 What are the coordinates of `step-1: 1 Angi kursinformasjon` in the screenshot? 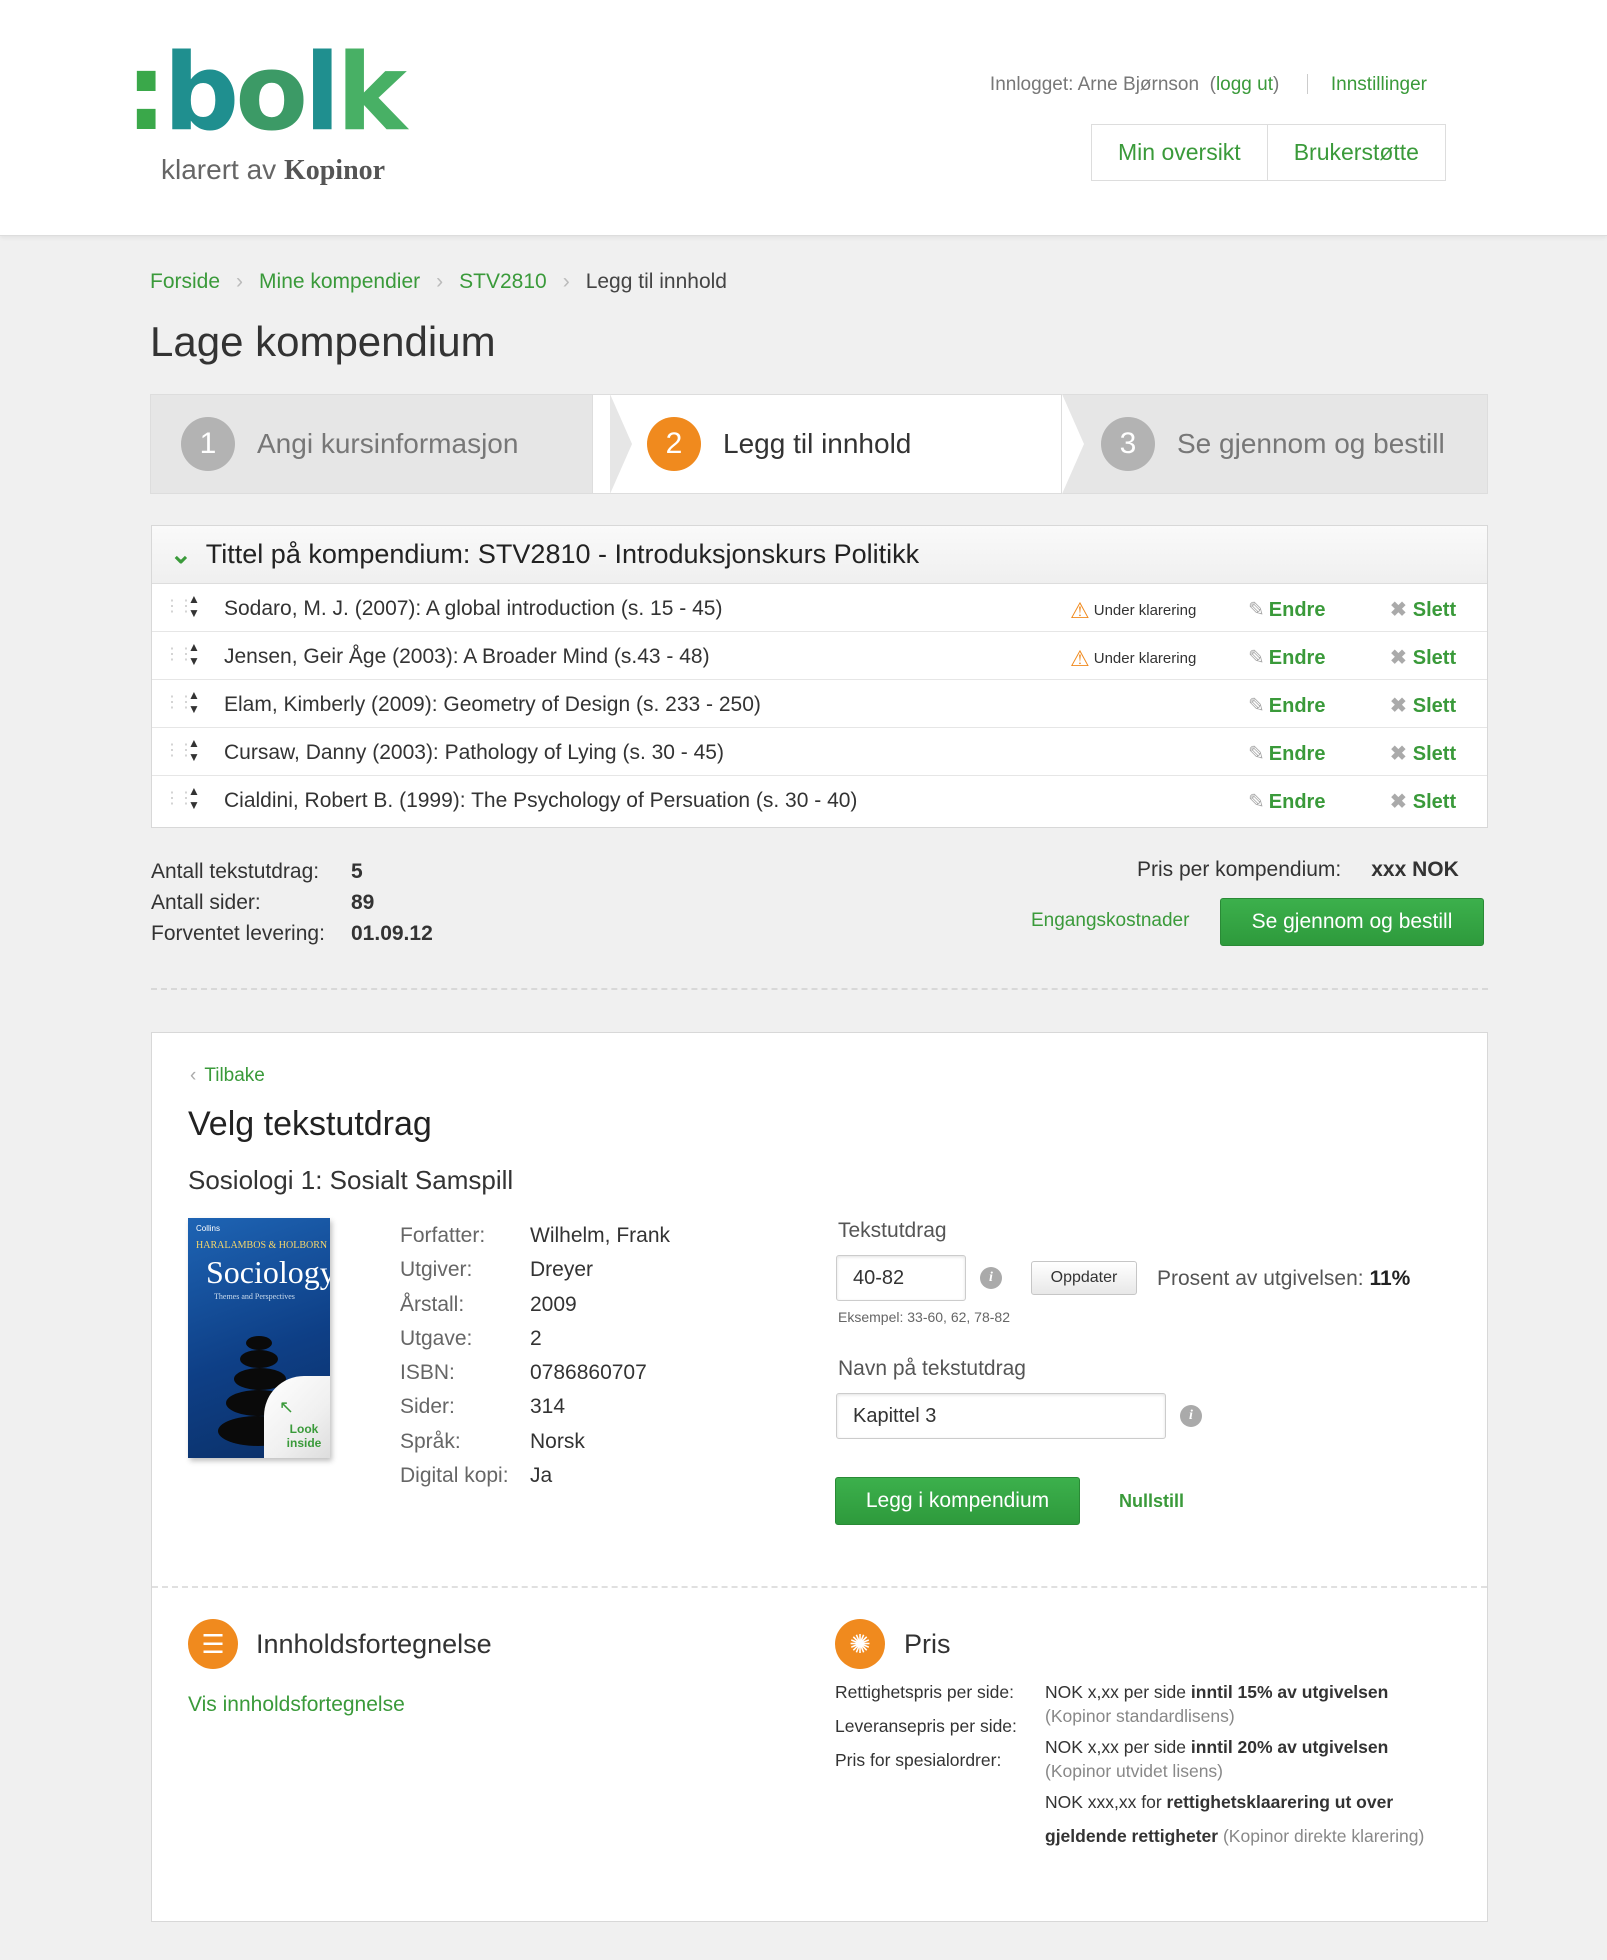 It's located at (380, 444).